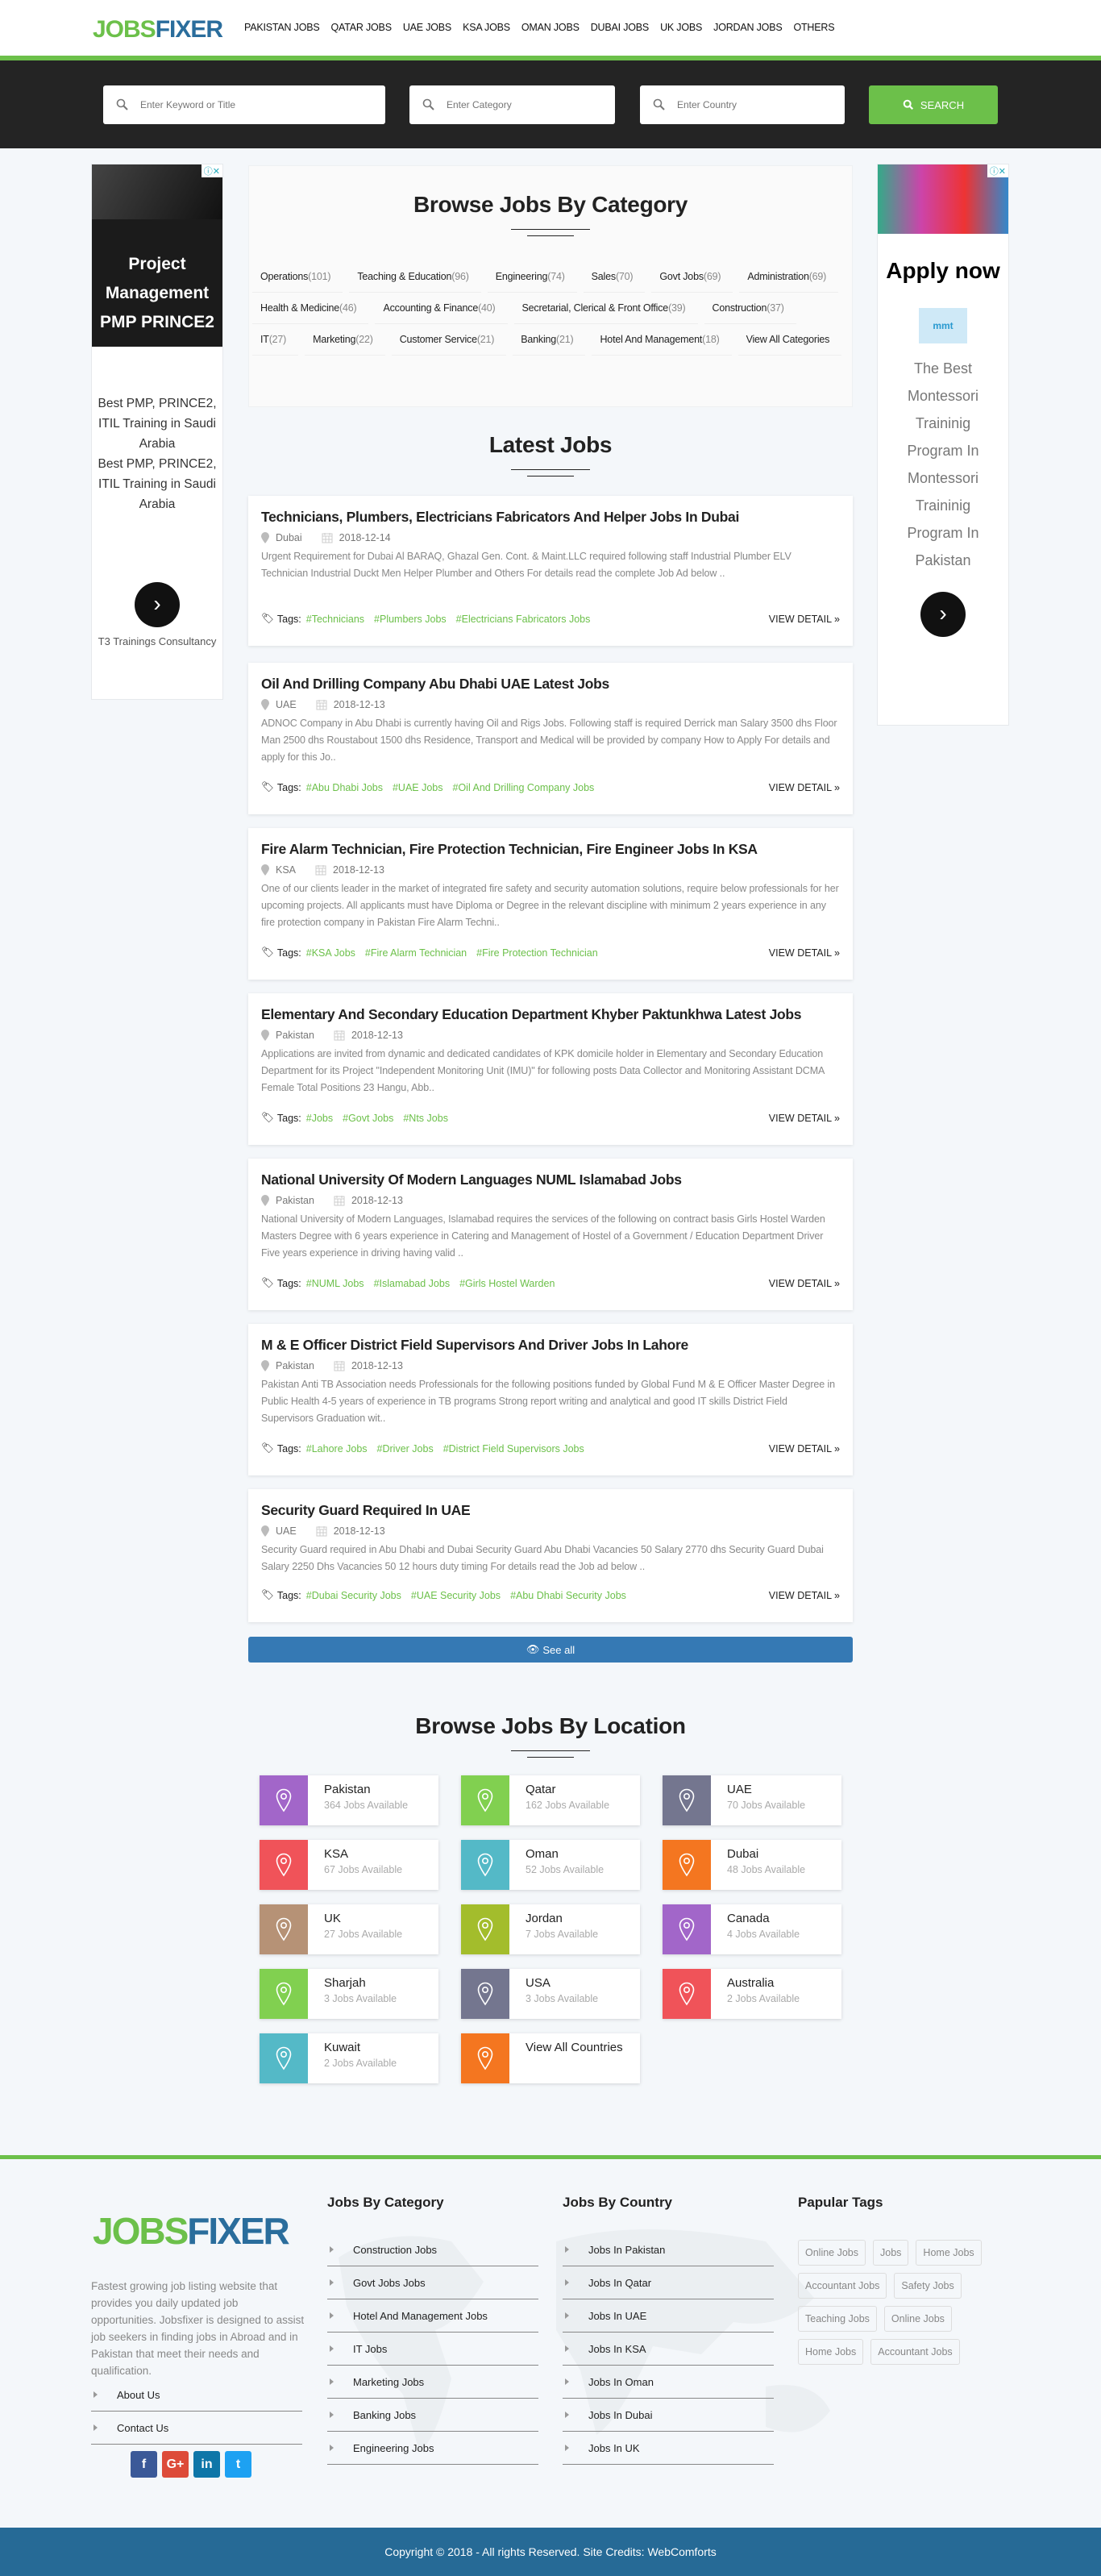  What do you see at coordinates (550, 28) in the screenshot?
I see `nav-item: OMAN JOBS` at bounding box center [550, 28].